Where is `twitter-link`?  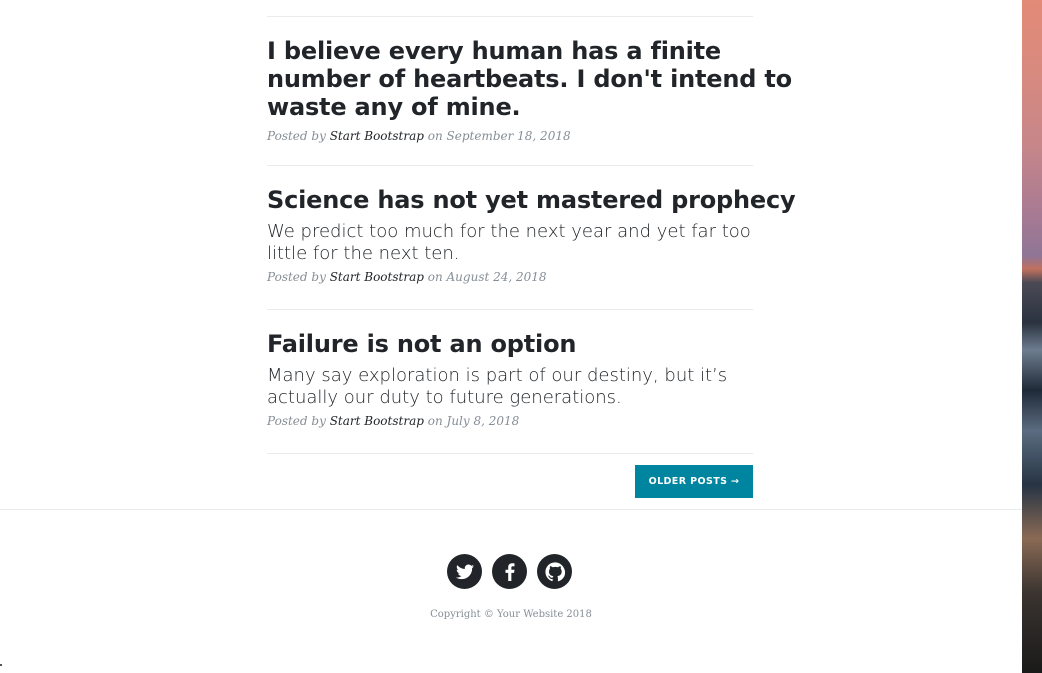
twitter-link is located at coordinates (464, 571).